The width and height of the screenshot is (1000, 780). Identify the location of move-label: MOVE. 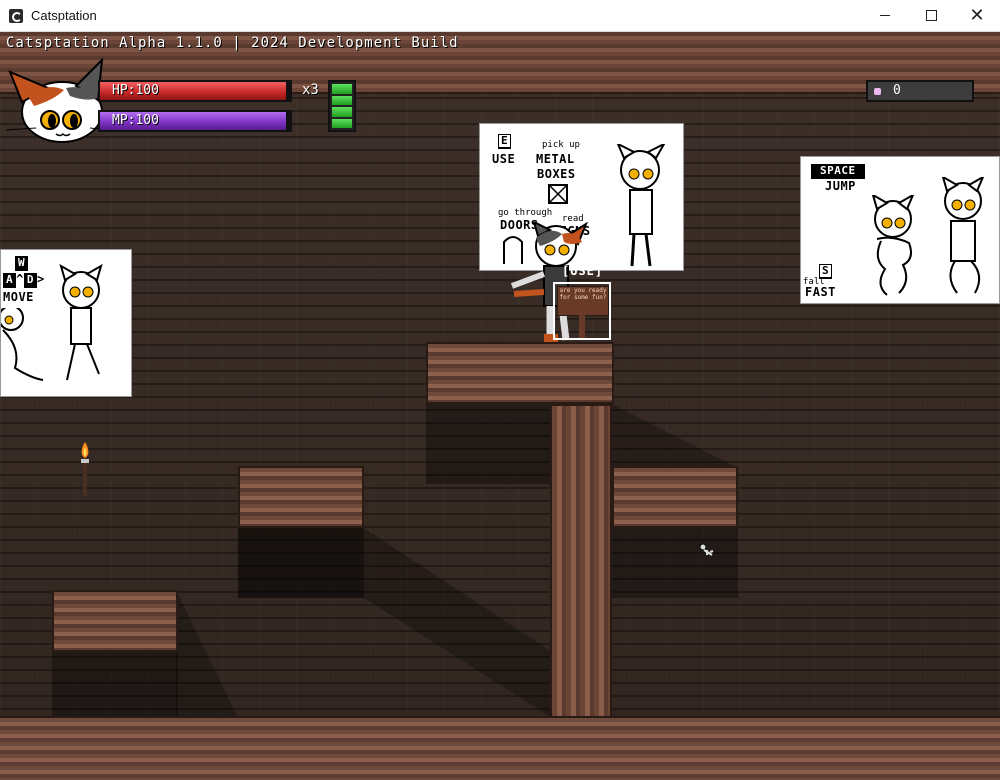
(18, 297).